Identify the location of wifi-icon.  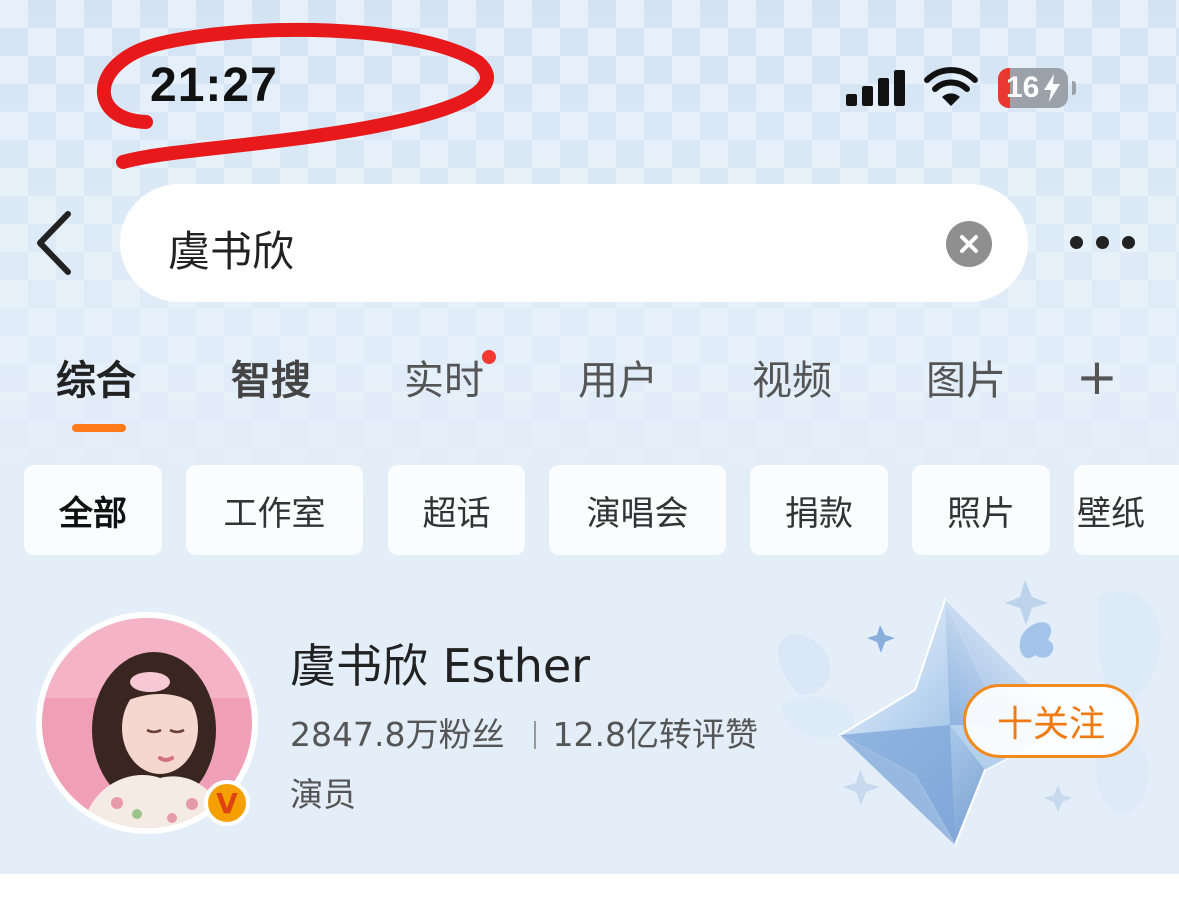
(951, 86).